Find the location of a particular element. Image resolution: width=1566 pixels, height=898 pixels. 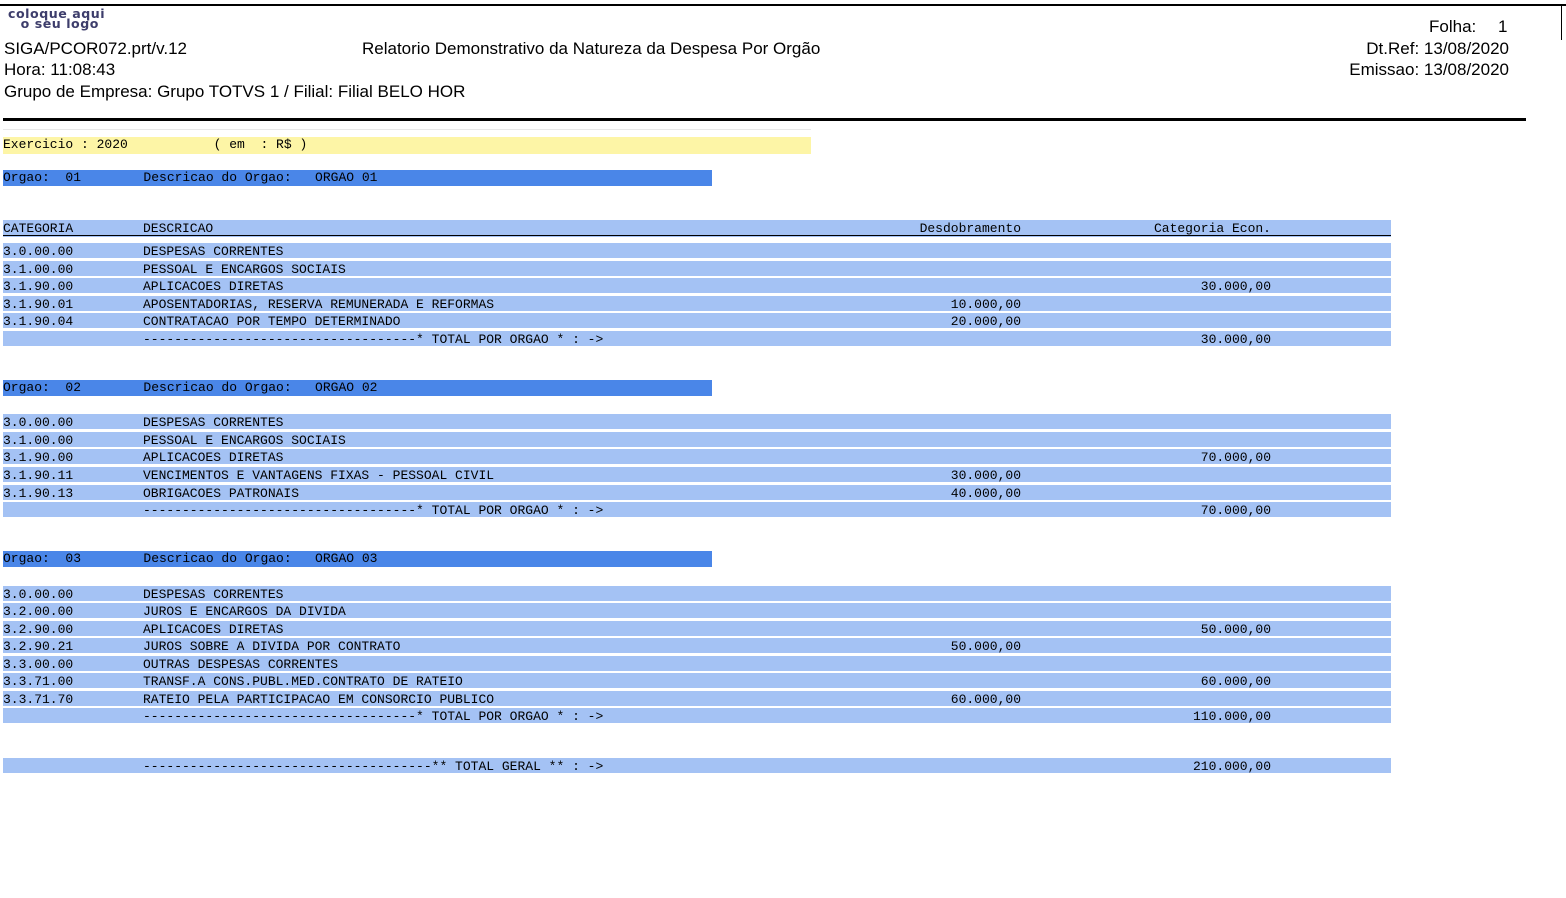

logo-line-2: o seu logo is located at coordinates (59, 24).